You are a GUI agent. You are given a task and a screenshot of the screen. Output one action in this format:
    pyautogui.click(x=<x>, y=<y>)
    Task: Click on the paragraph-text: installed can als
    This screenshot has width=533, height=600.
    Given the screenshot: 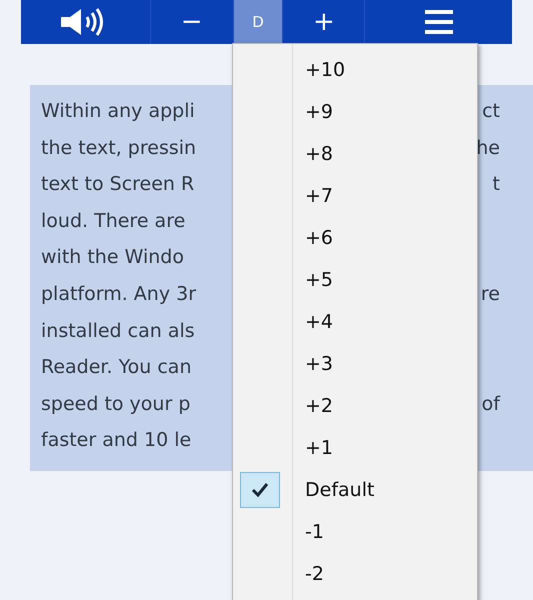 What is the action you would take?
    pyautogui.click(x=118, y=331)
    